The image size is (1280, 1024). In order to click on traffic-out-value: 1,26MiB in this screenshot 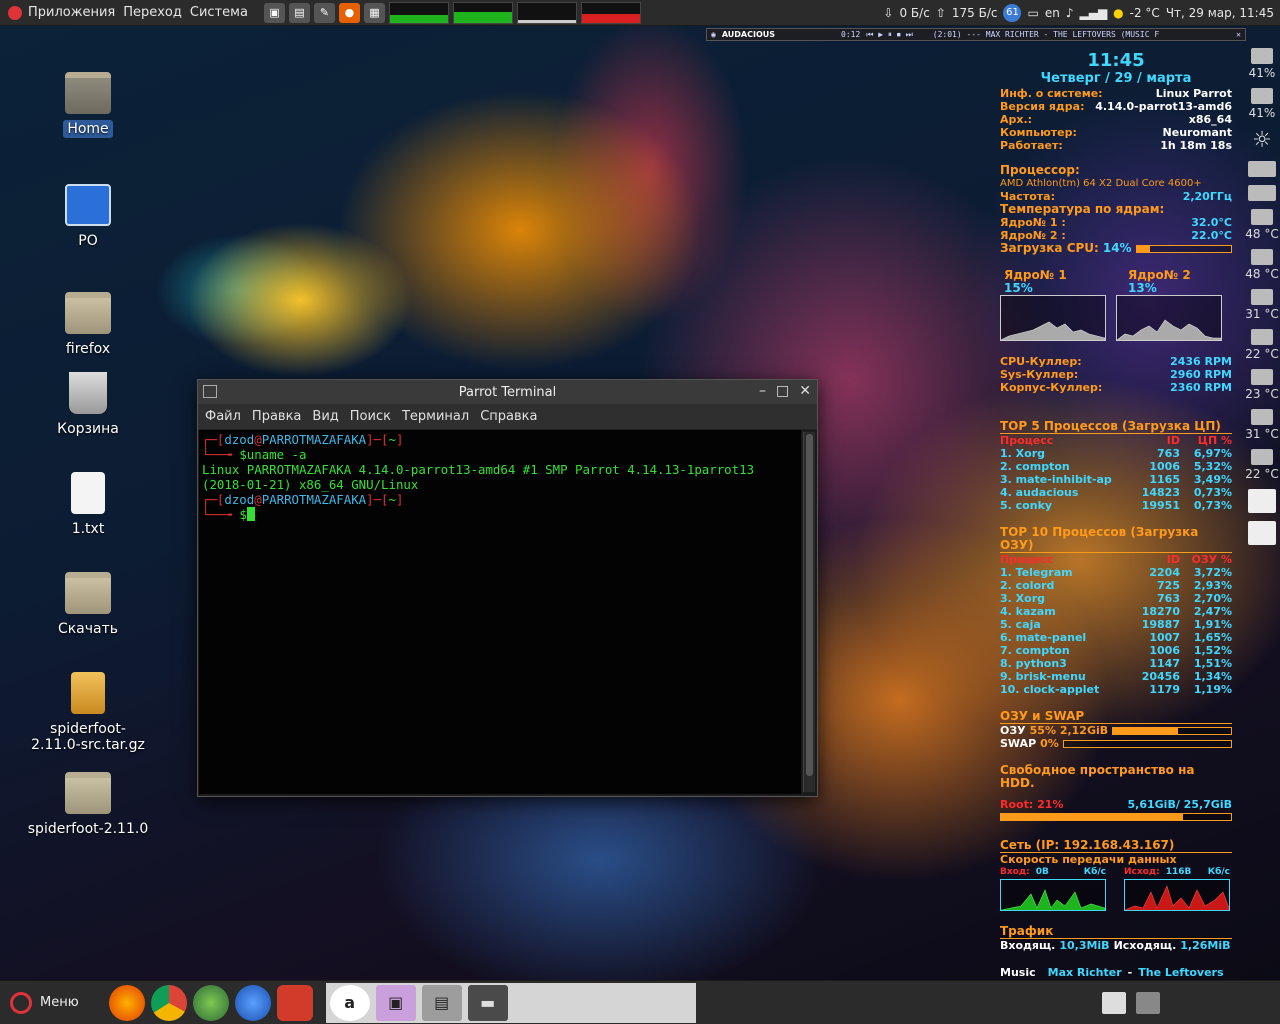, I will do `click(1205, 945)`.